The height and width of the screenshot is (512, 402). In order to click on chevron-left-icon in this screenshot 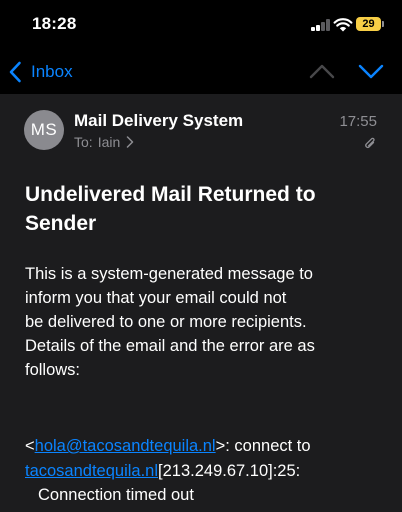, I will do `click(15, 72)`.